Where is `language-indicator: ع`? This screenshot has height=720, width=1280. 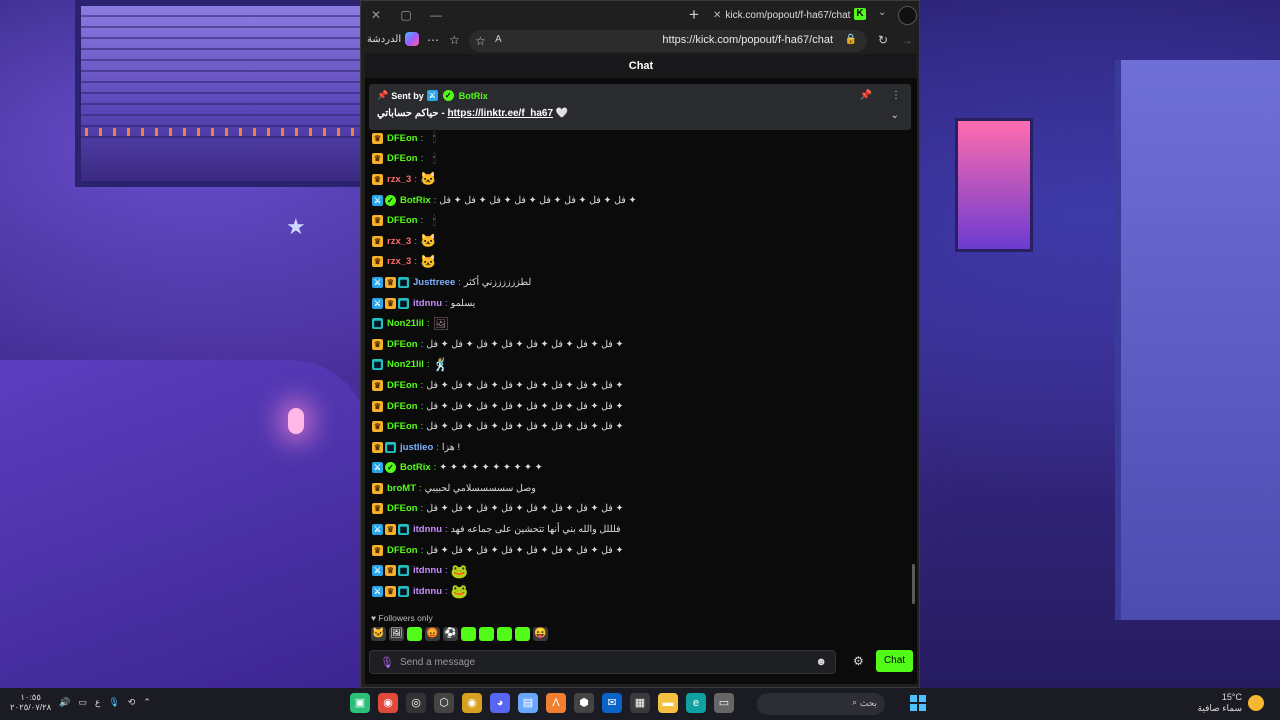 language-indicator: ع is located at coordinates (97, 702).